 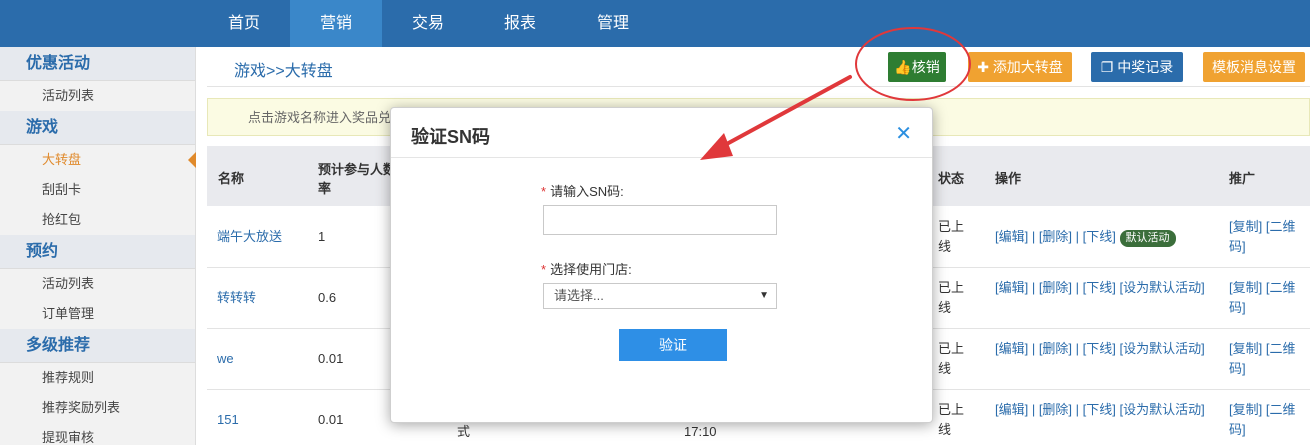 I want to click on verify-button: 👍核销, so click(x=917, y=67).